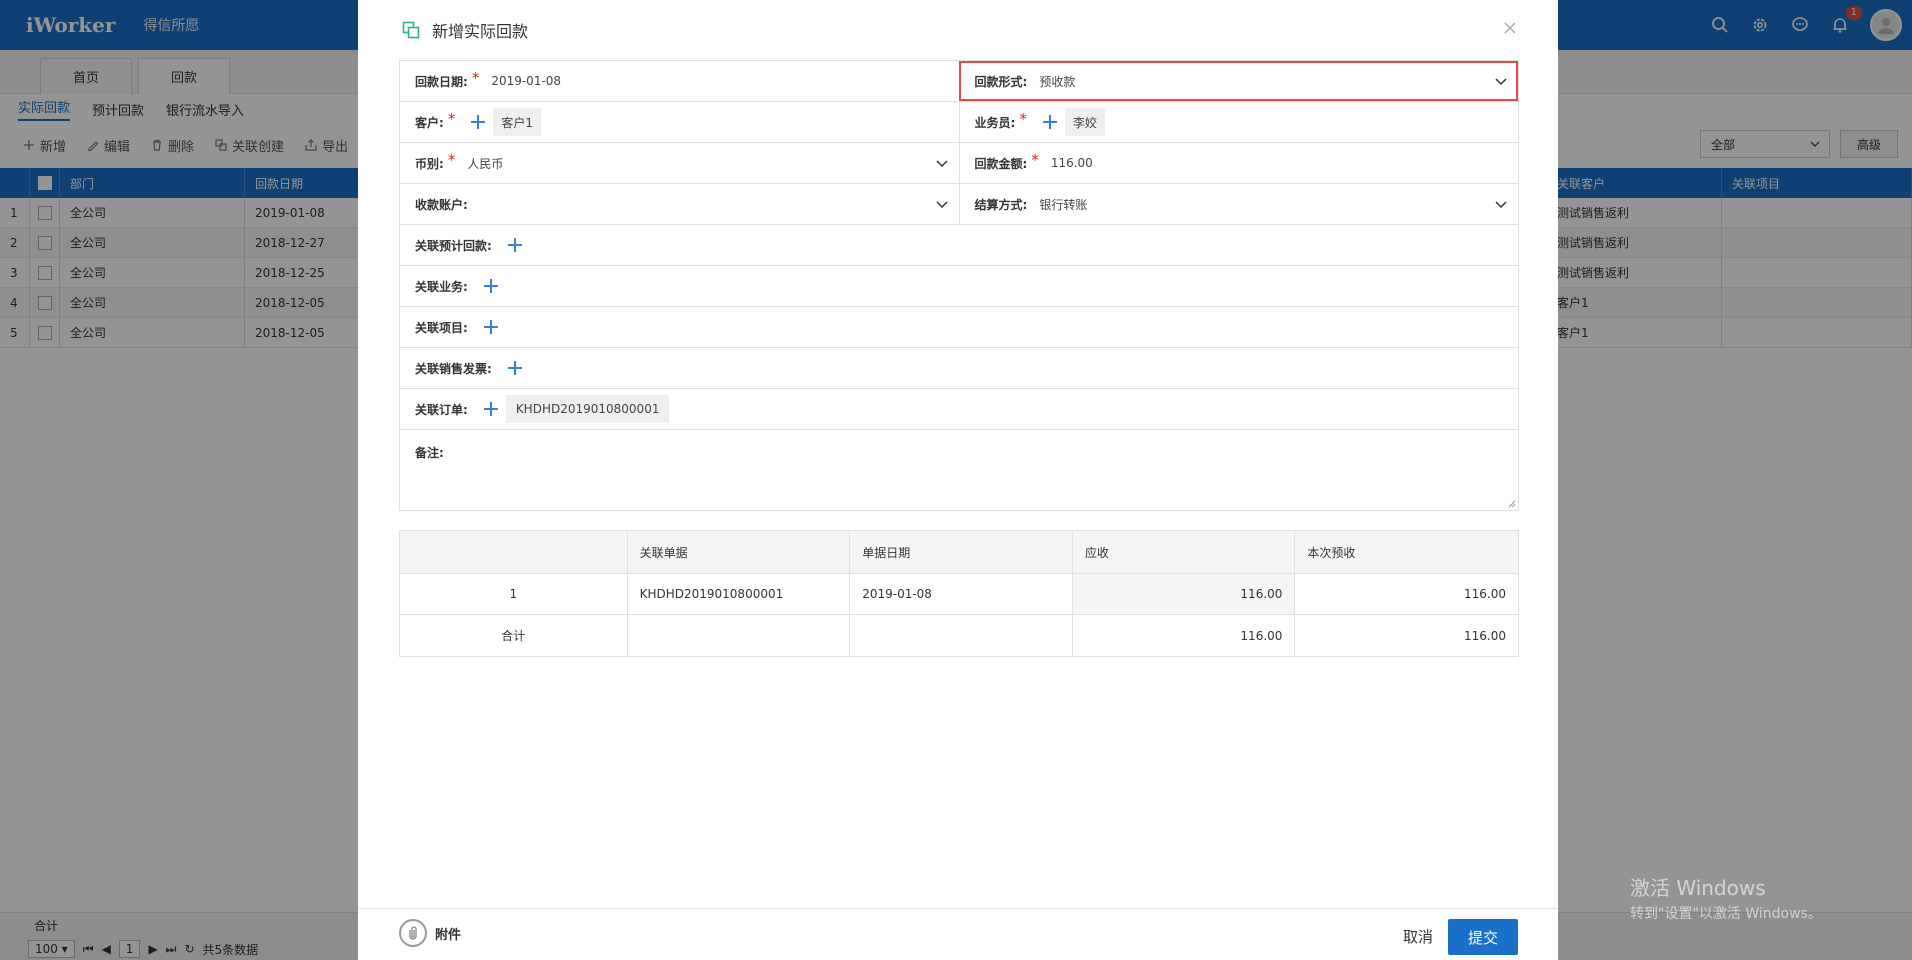 The image size is (1912, 960). What do you see at coordinates (1238, 122) in the screenshot?
I see `salesperson-field: 业务员: * 李姣` at bounding box center [1238, 122].